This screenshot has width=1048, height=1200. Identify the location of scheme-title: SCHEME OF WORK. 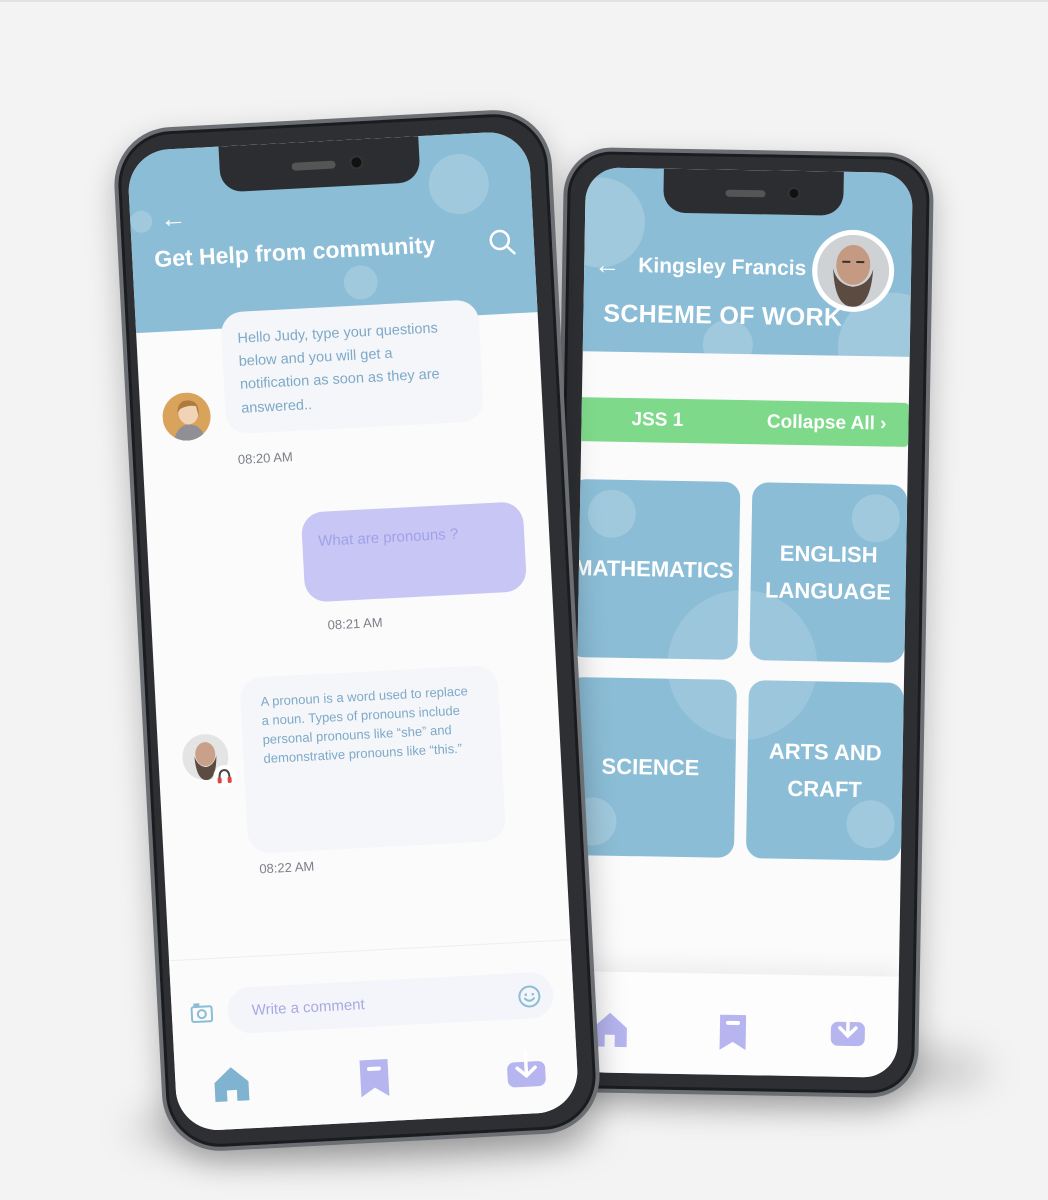
(723, 315).